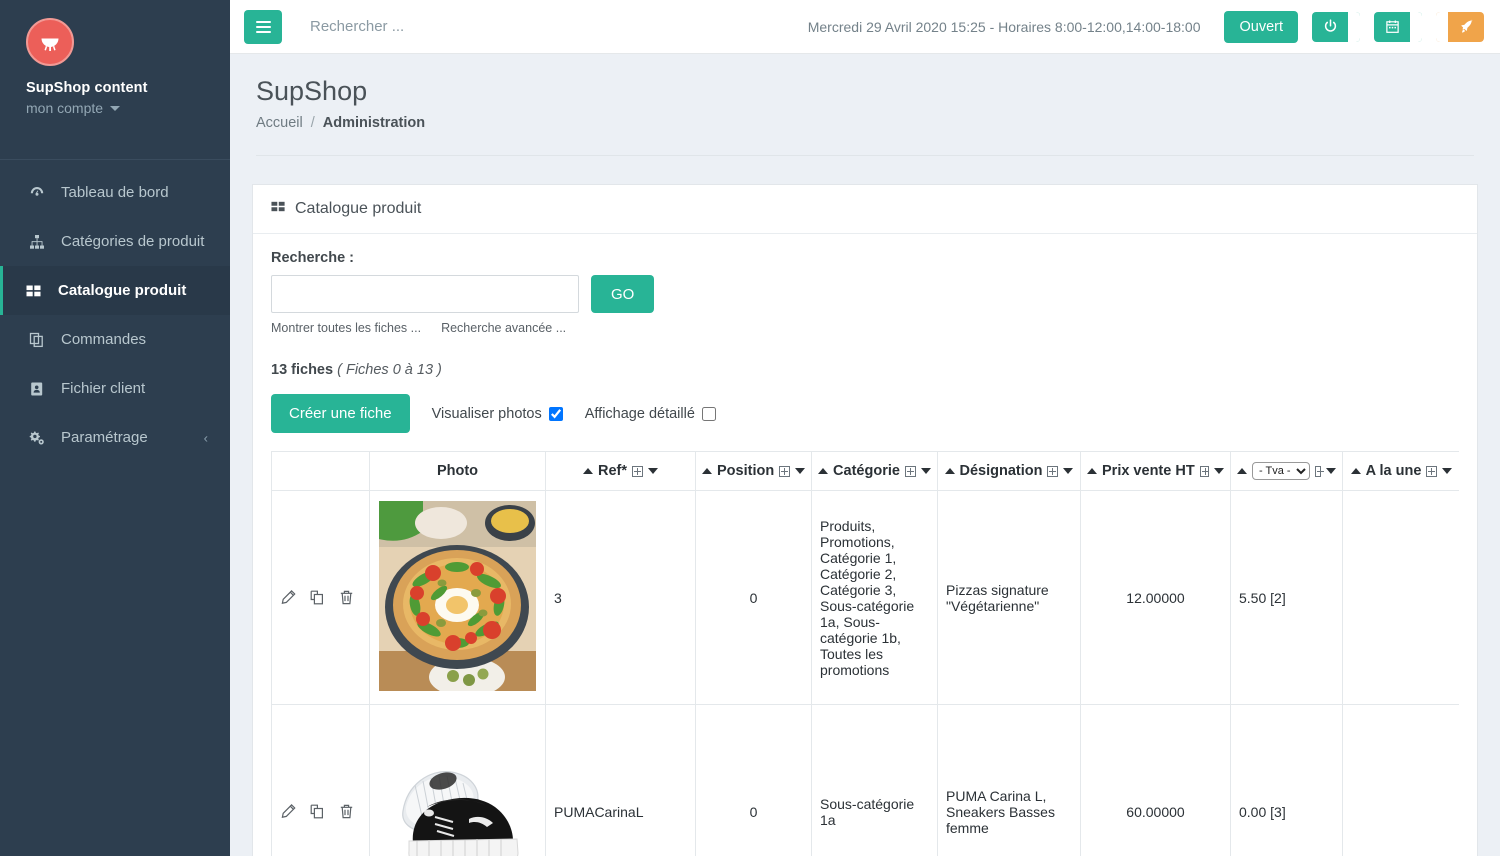  Describe the element at coordinates (865, 123) in the screenshot. I see `breadcrumb: Accueil / Administration` at that location.